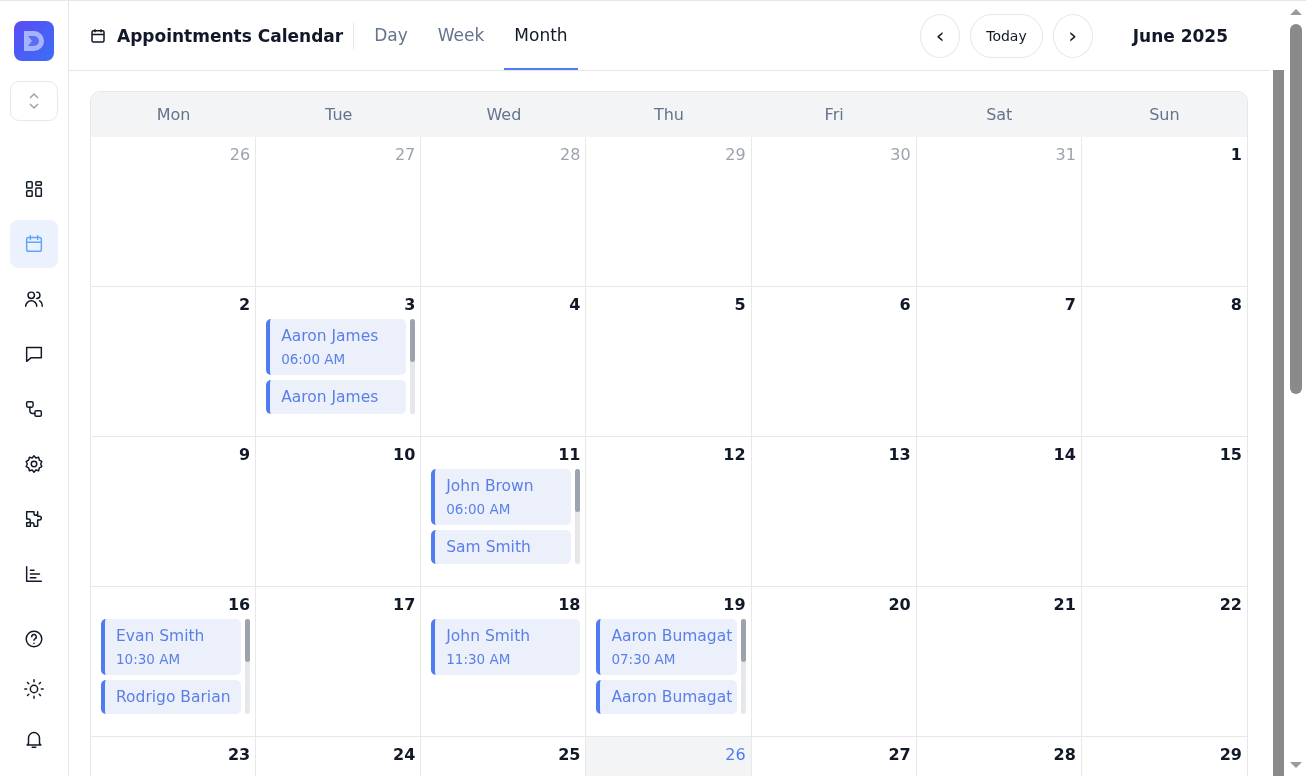 The width and height of the screenshot is (1306, 776). Describe the element at coordinates (230, 35) in the screenshot. I see `page-title: Appointments Calendar` at that location.